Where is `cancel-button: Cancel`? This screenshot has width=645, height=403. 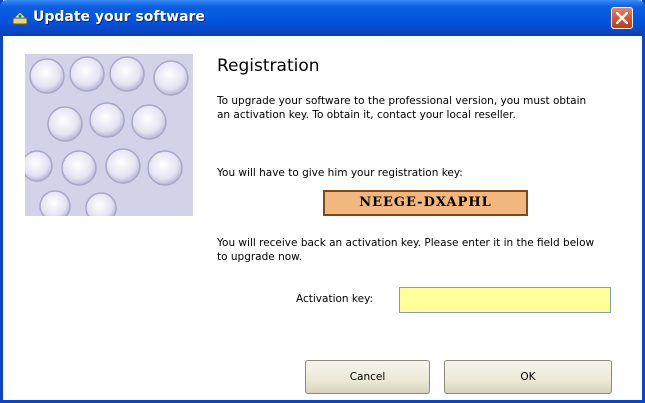 cancel-button: Cancel is located at coordinates (367, 377).